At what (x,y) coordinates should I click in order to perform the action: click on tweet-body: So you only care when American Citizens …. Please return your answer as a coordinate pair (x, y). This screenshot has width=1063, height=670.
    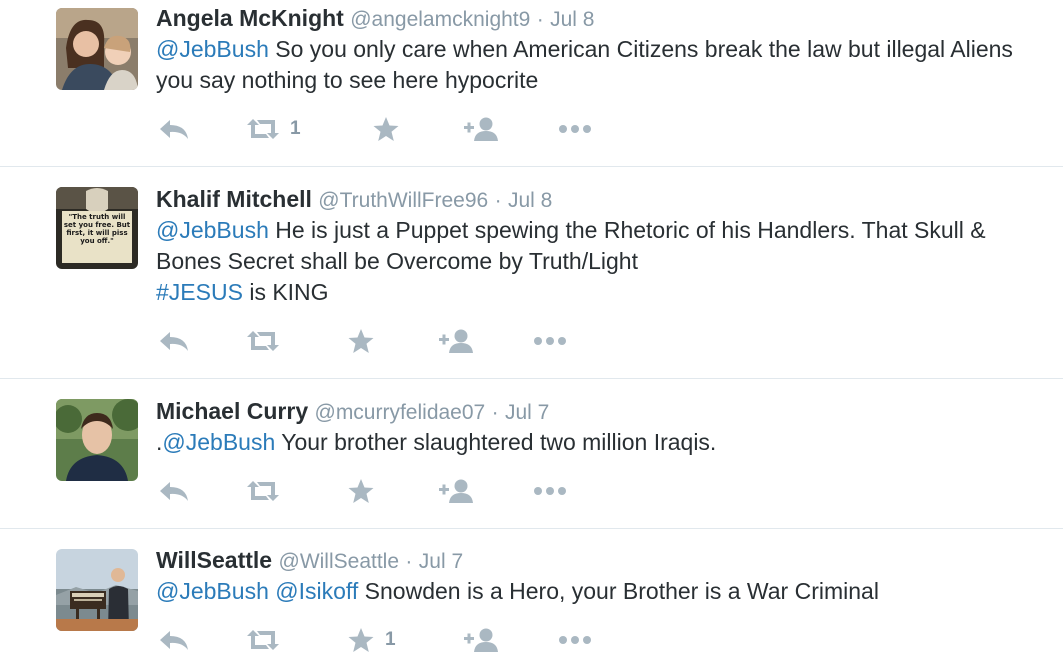
    Looking at the image, I should click on (584, 64).